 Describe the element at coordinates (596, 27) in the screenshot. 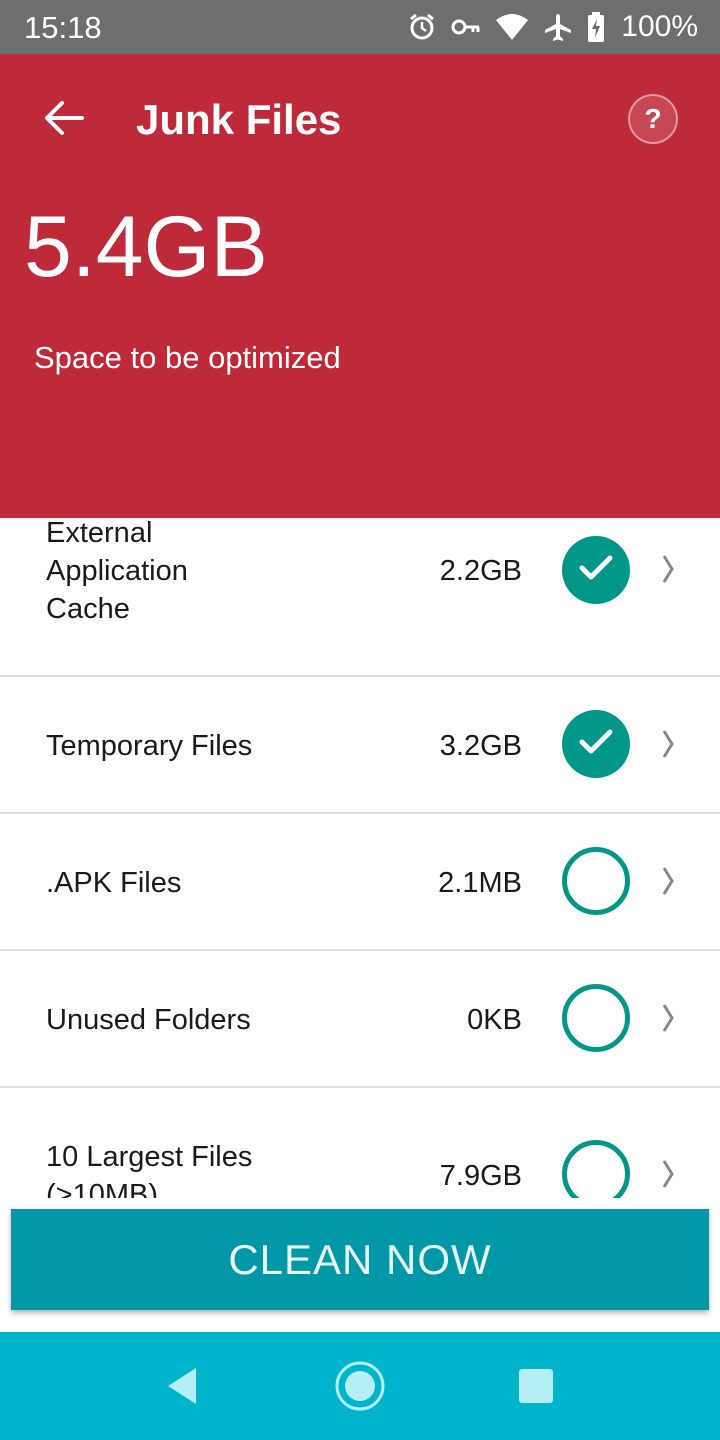

I see `battery-charging-icon` at that location.